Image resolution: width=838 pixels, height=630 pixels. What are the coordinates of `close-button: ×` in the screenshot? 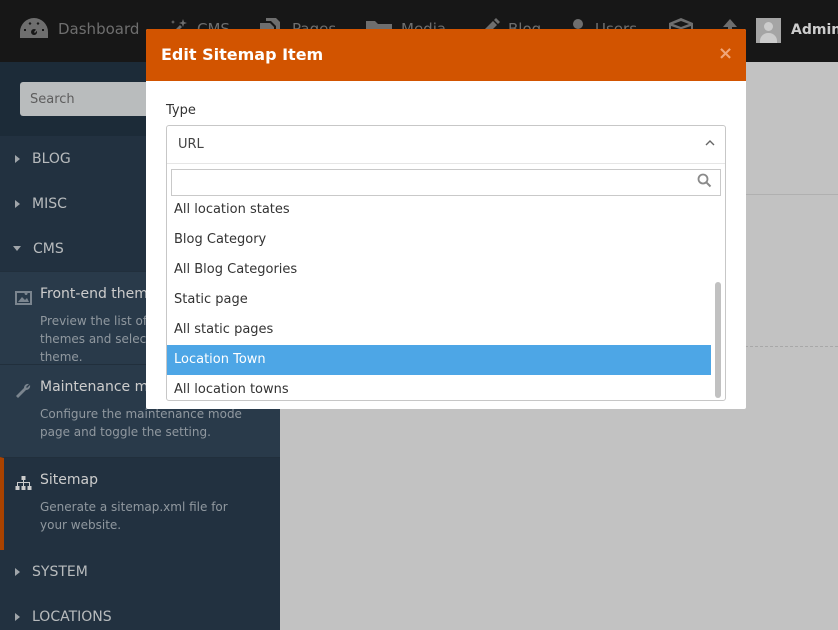 It's located at (725, 53).